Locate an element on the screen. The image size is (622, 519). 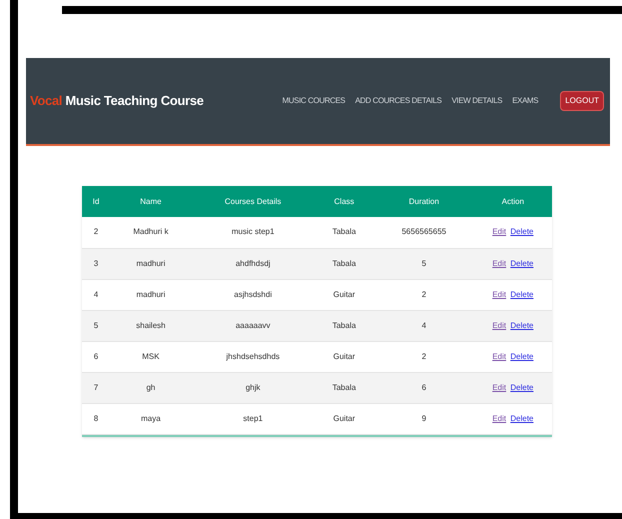
table-cell: music step1 is located at coordinates (253, 232).